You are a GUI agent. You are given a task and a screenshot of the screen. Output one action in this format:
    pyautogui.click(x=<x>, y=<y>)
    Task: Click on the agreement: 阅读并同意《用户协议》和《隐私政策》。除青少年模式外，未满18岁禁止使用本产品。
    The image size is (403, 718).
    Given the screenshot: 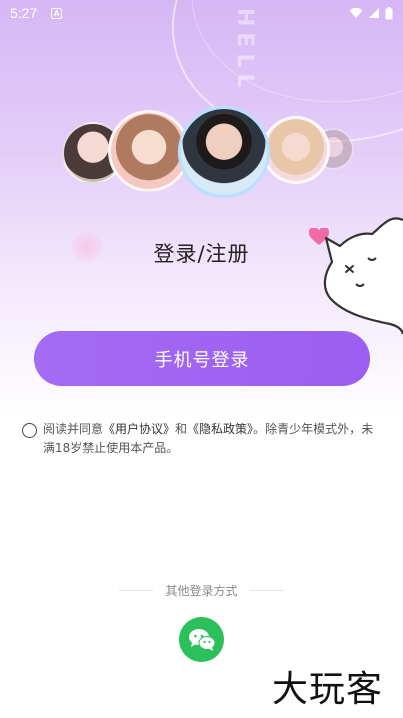 What is the action you would take?
    pyautogui.click(x=202, y=439)
    